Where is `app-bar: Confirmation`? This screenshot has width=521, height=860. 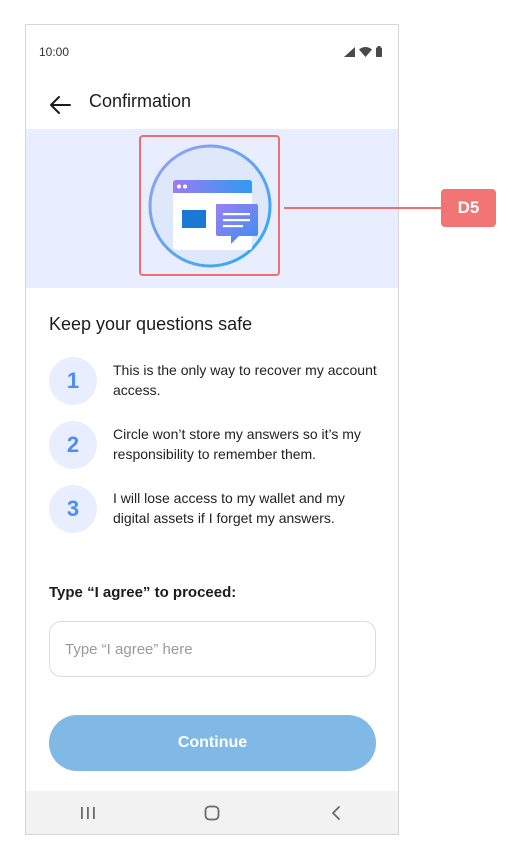
app-bar: Confirmation is located at coordinates (212, 105).